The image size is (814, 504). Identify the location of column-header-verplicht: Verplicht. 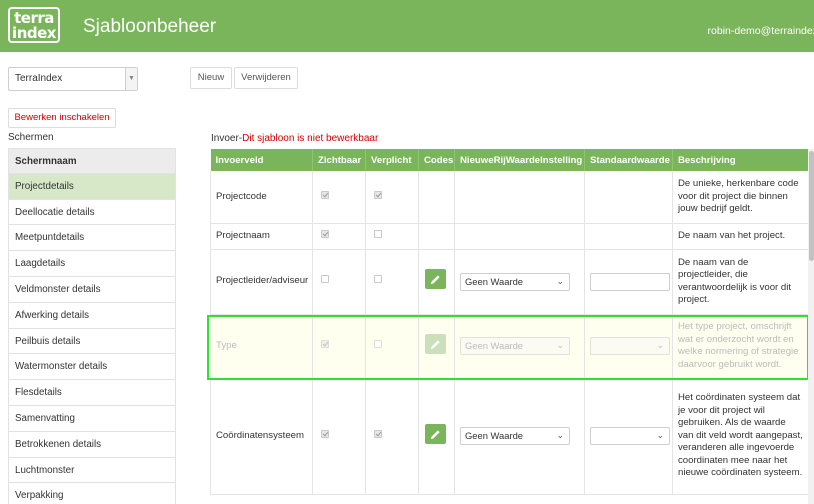
(392, 160).